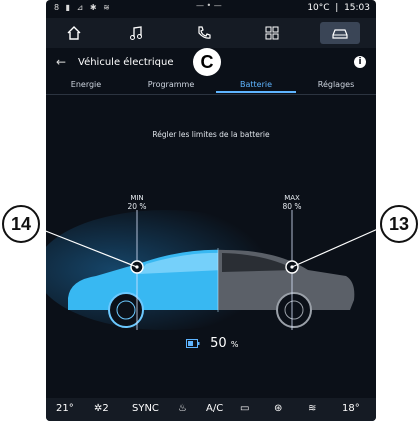 The height and width of the screenshot is (421, 419). Describe the element at coordinates (207, 62) in the screenshot. I see `callout-c: C` at that location.